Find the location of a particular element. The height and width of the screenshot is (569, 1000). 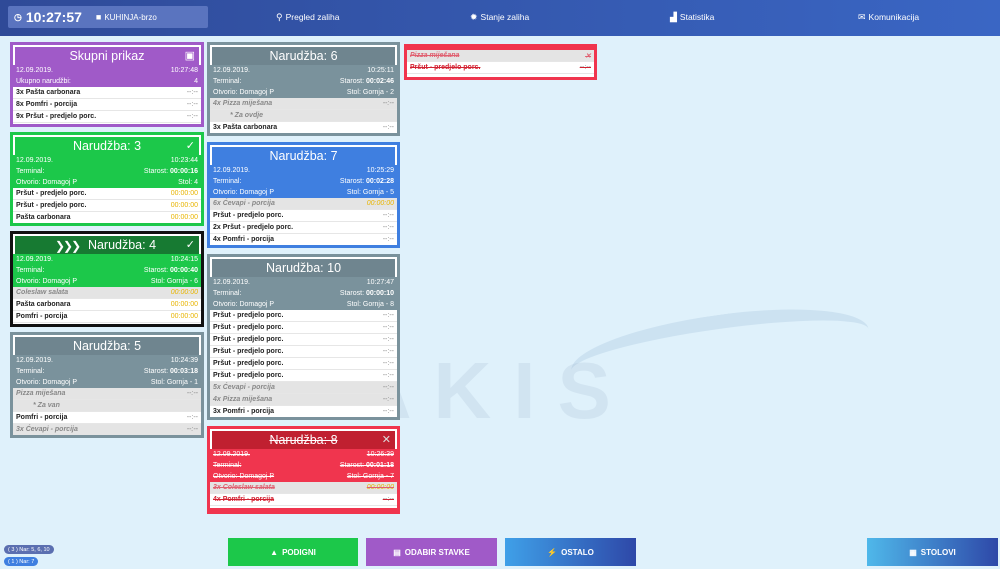

bolt-icon: ⚡ is located at coordinates (552, 552).